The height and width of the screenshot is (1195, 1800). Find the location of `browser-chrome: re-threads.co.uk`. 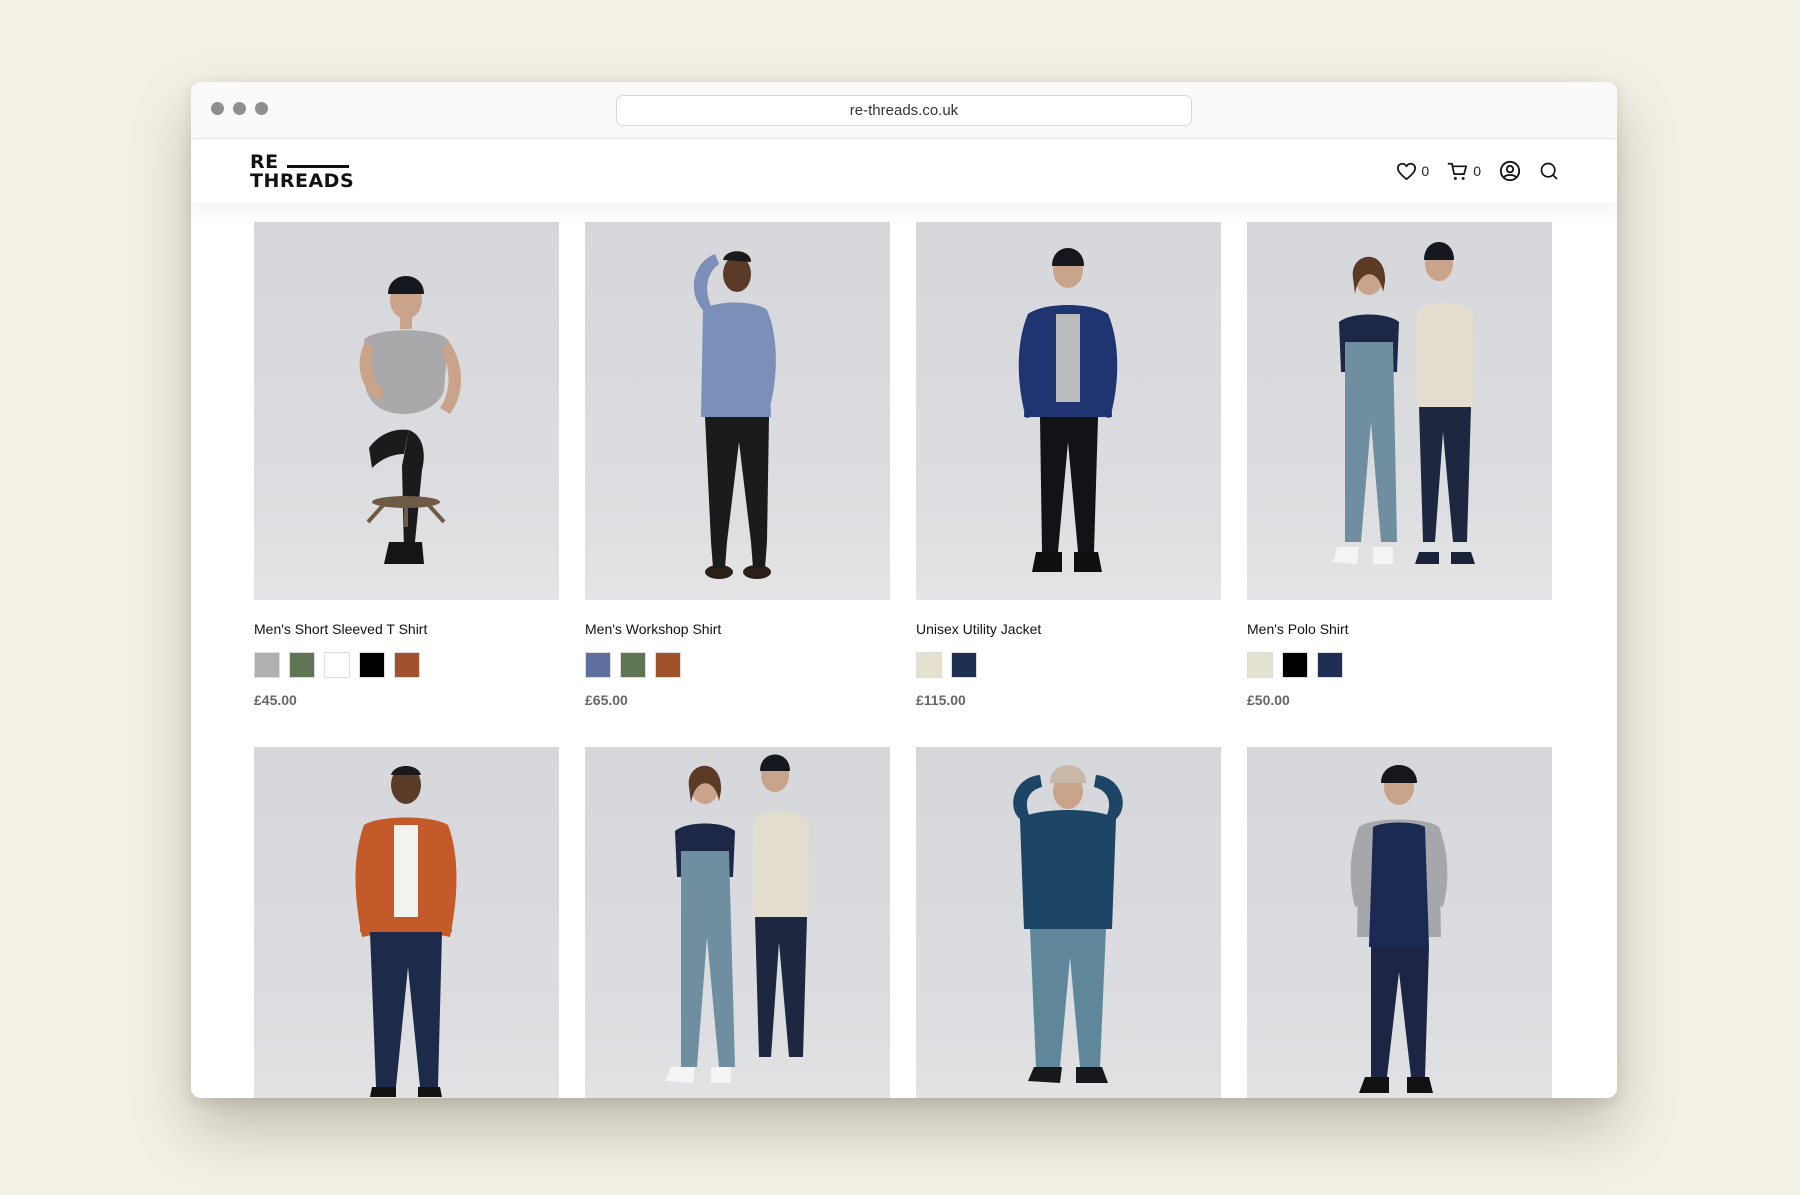

browser-chrome: re-threads.co.uk is located at coordinates (904, 110).